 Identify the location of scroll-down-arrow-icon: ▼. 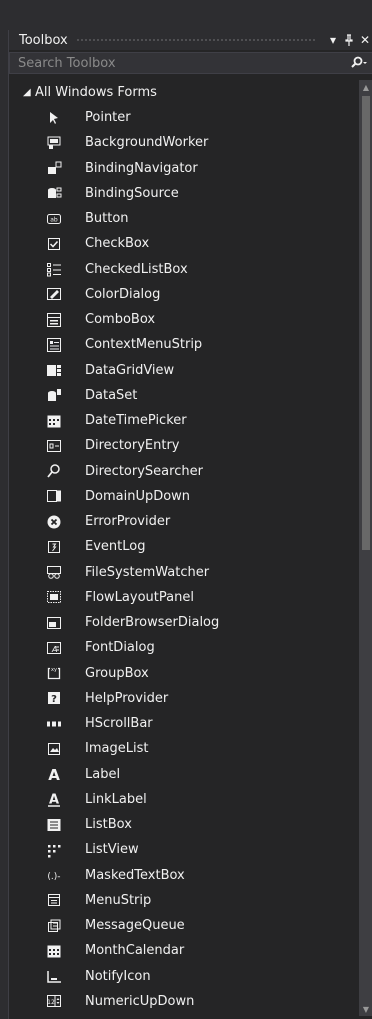
(365, 1009).